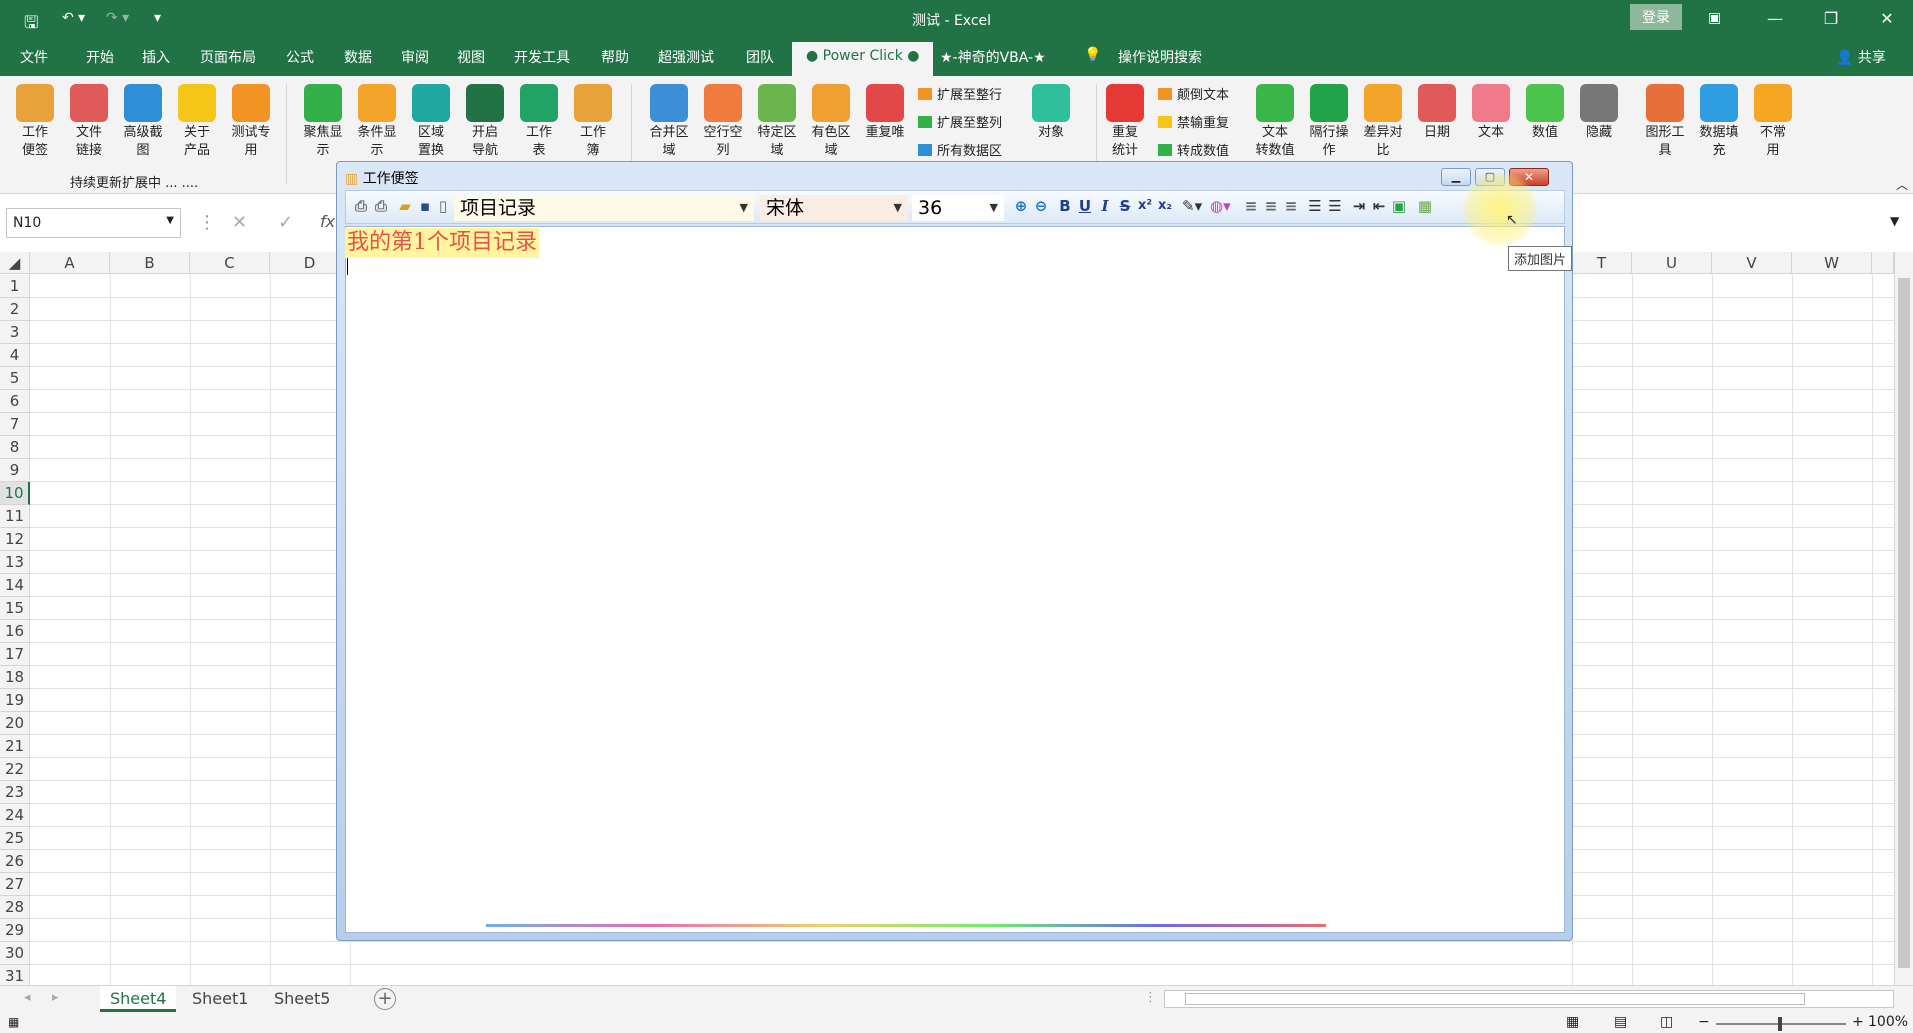 Image resolution: width=1913 pixels, height=1033 pixels. I want to click on undo-icon: ↶ ▾, so click(73, 18).